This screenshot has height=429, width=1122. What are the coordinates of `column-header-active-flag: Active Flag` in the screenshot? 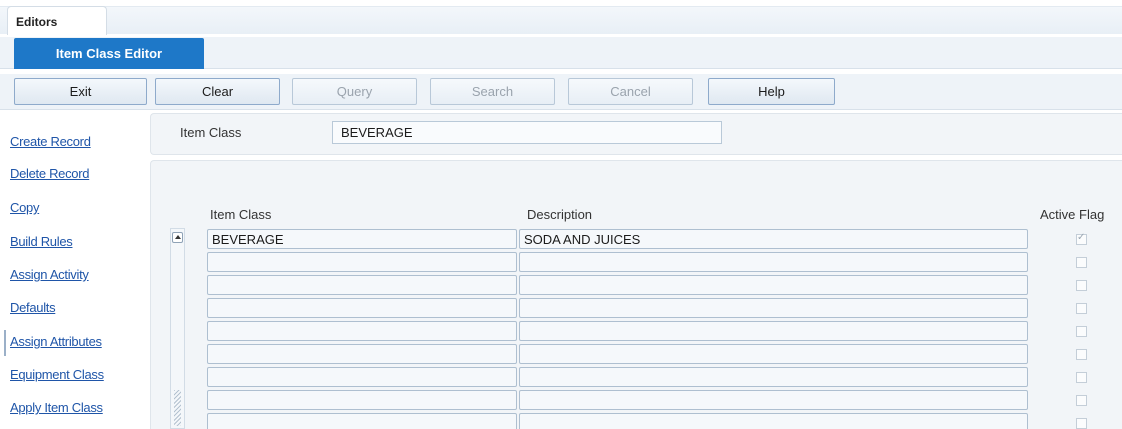 It's located at (1072, 214).